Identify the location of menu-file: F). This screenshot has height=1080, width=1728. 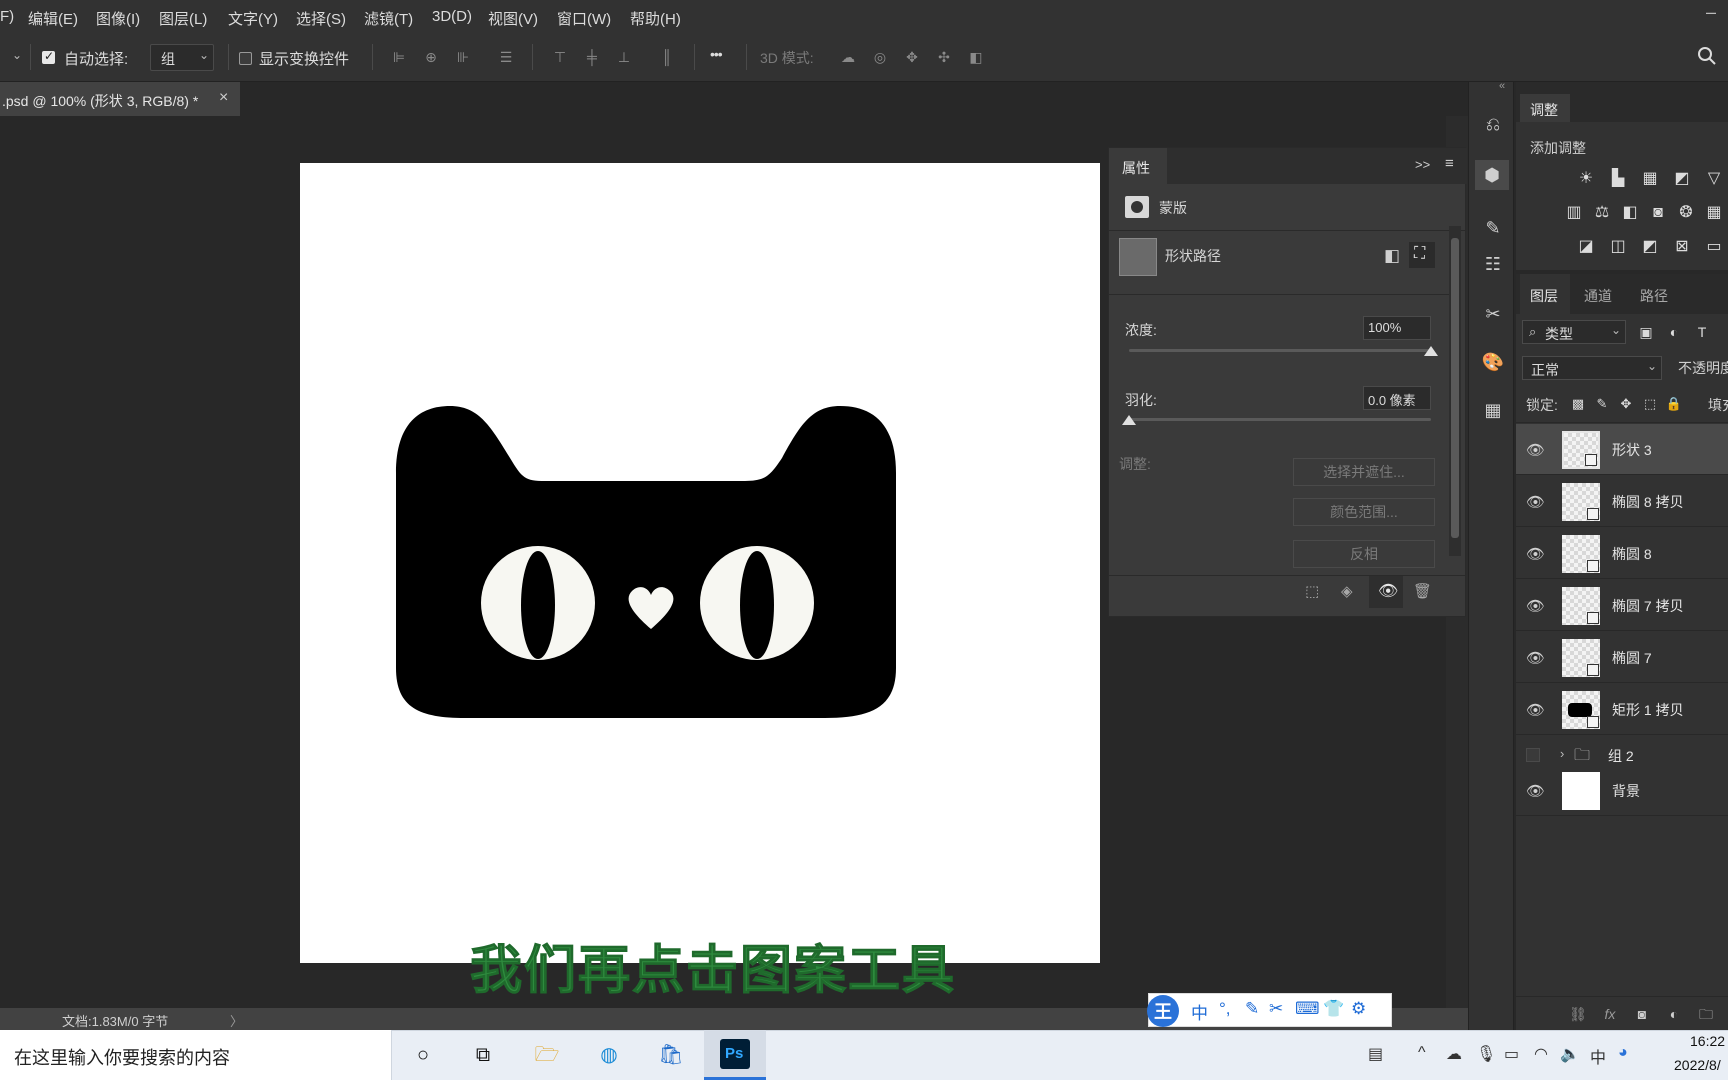
(7, 16).